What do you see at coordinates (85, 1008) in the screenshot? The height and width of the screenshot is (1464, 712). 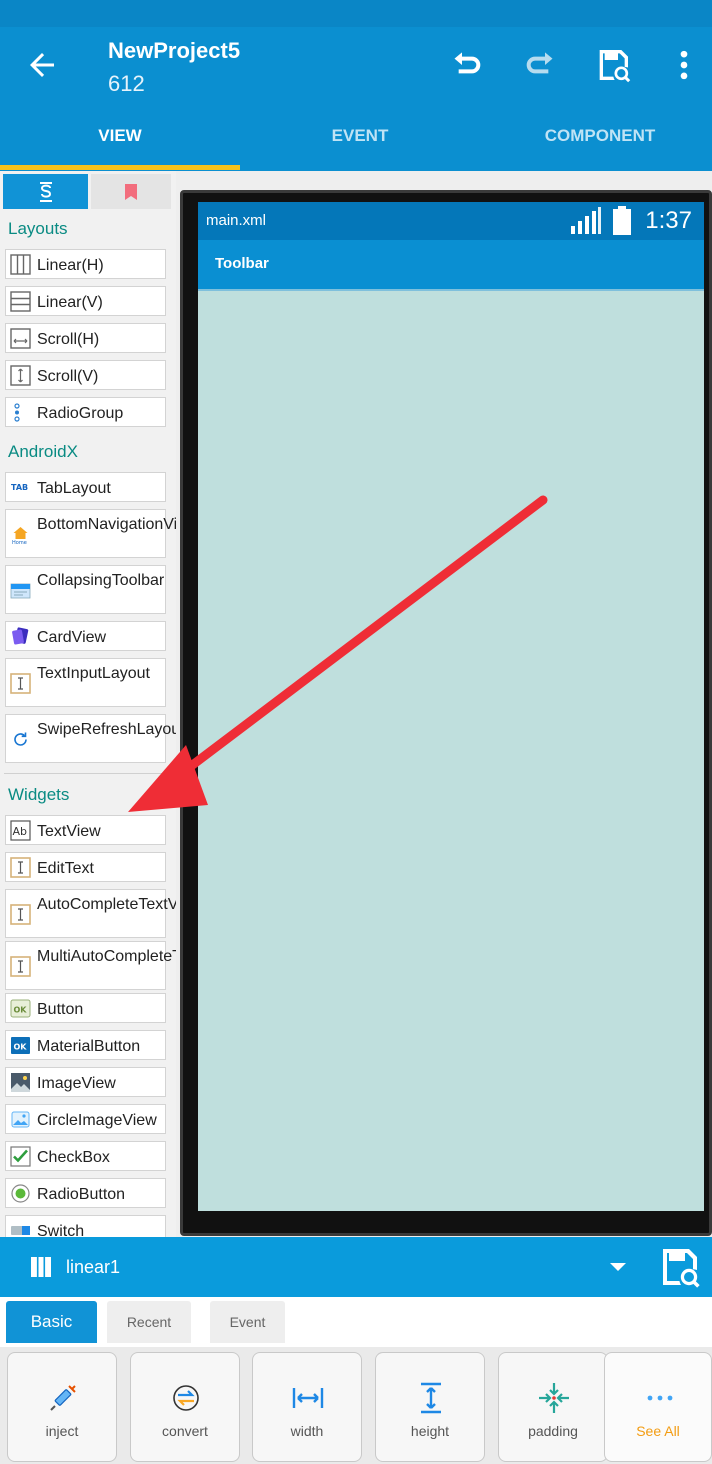 I see `palette-item-button: OK Button` at bounding box center [85, 1008].